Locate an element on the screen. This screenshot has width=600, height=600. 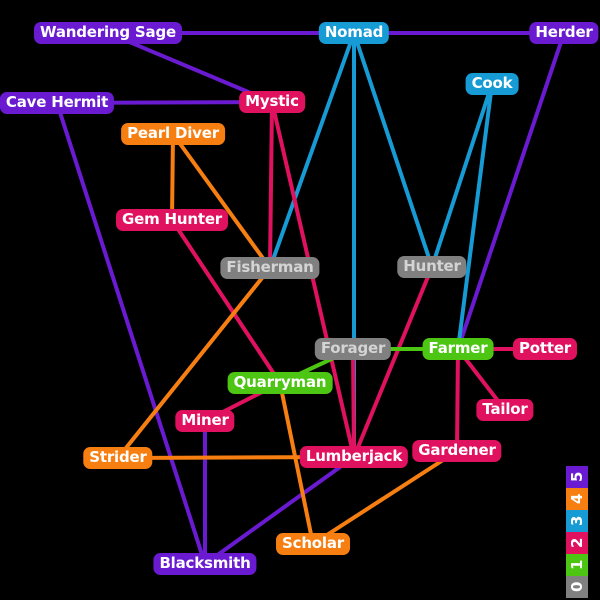
graph-node-label: Hunter is located at coordinates (432, 266).